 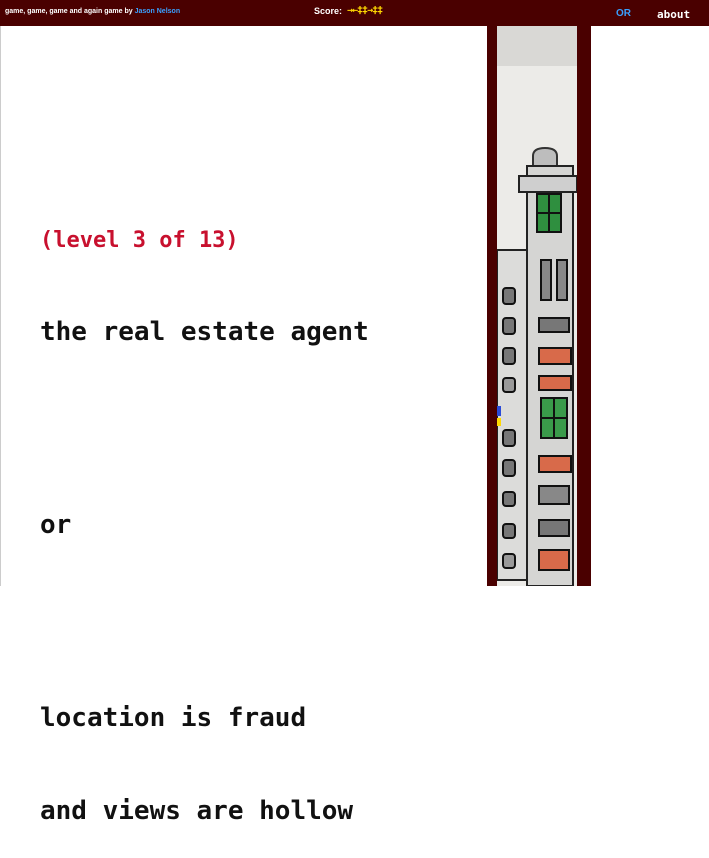 I want to click on building-drawing, so click(x=537, y=306).